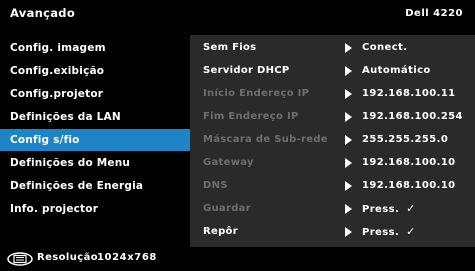 This screenshot has height=271, width=475. What do you see at coordinates (256, 93) in the screenshot?
I see `setting-label: Início Endereço IP` at bounding box center [256, 93].